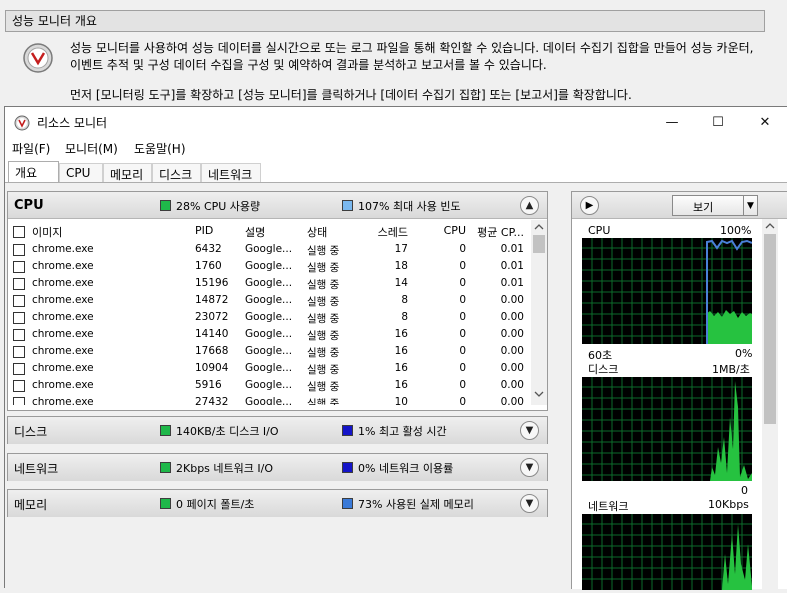 This screenshot has width=787, height=593. I want to click on column-header-cpu: CPU, so click(446, 230).